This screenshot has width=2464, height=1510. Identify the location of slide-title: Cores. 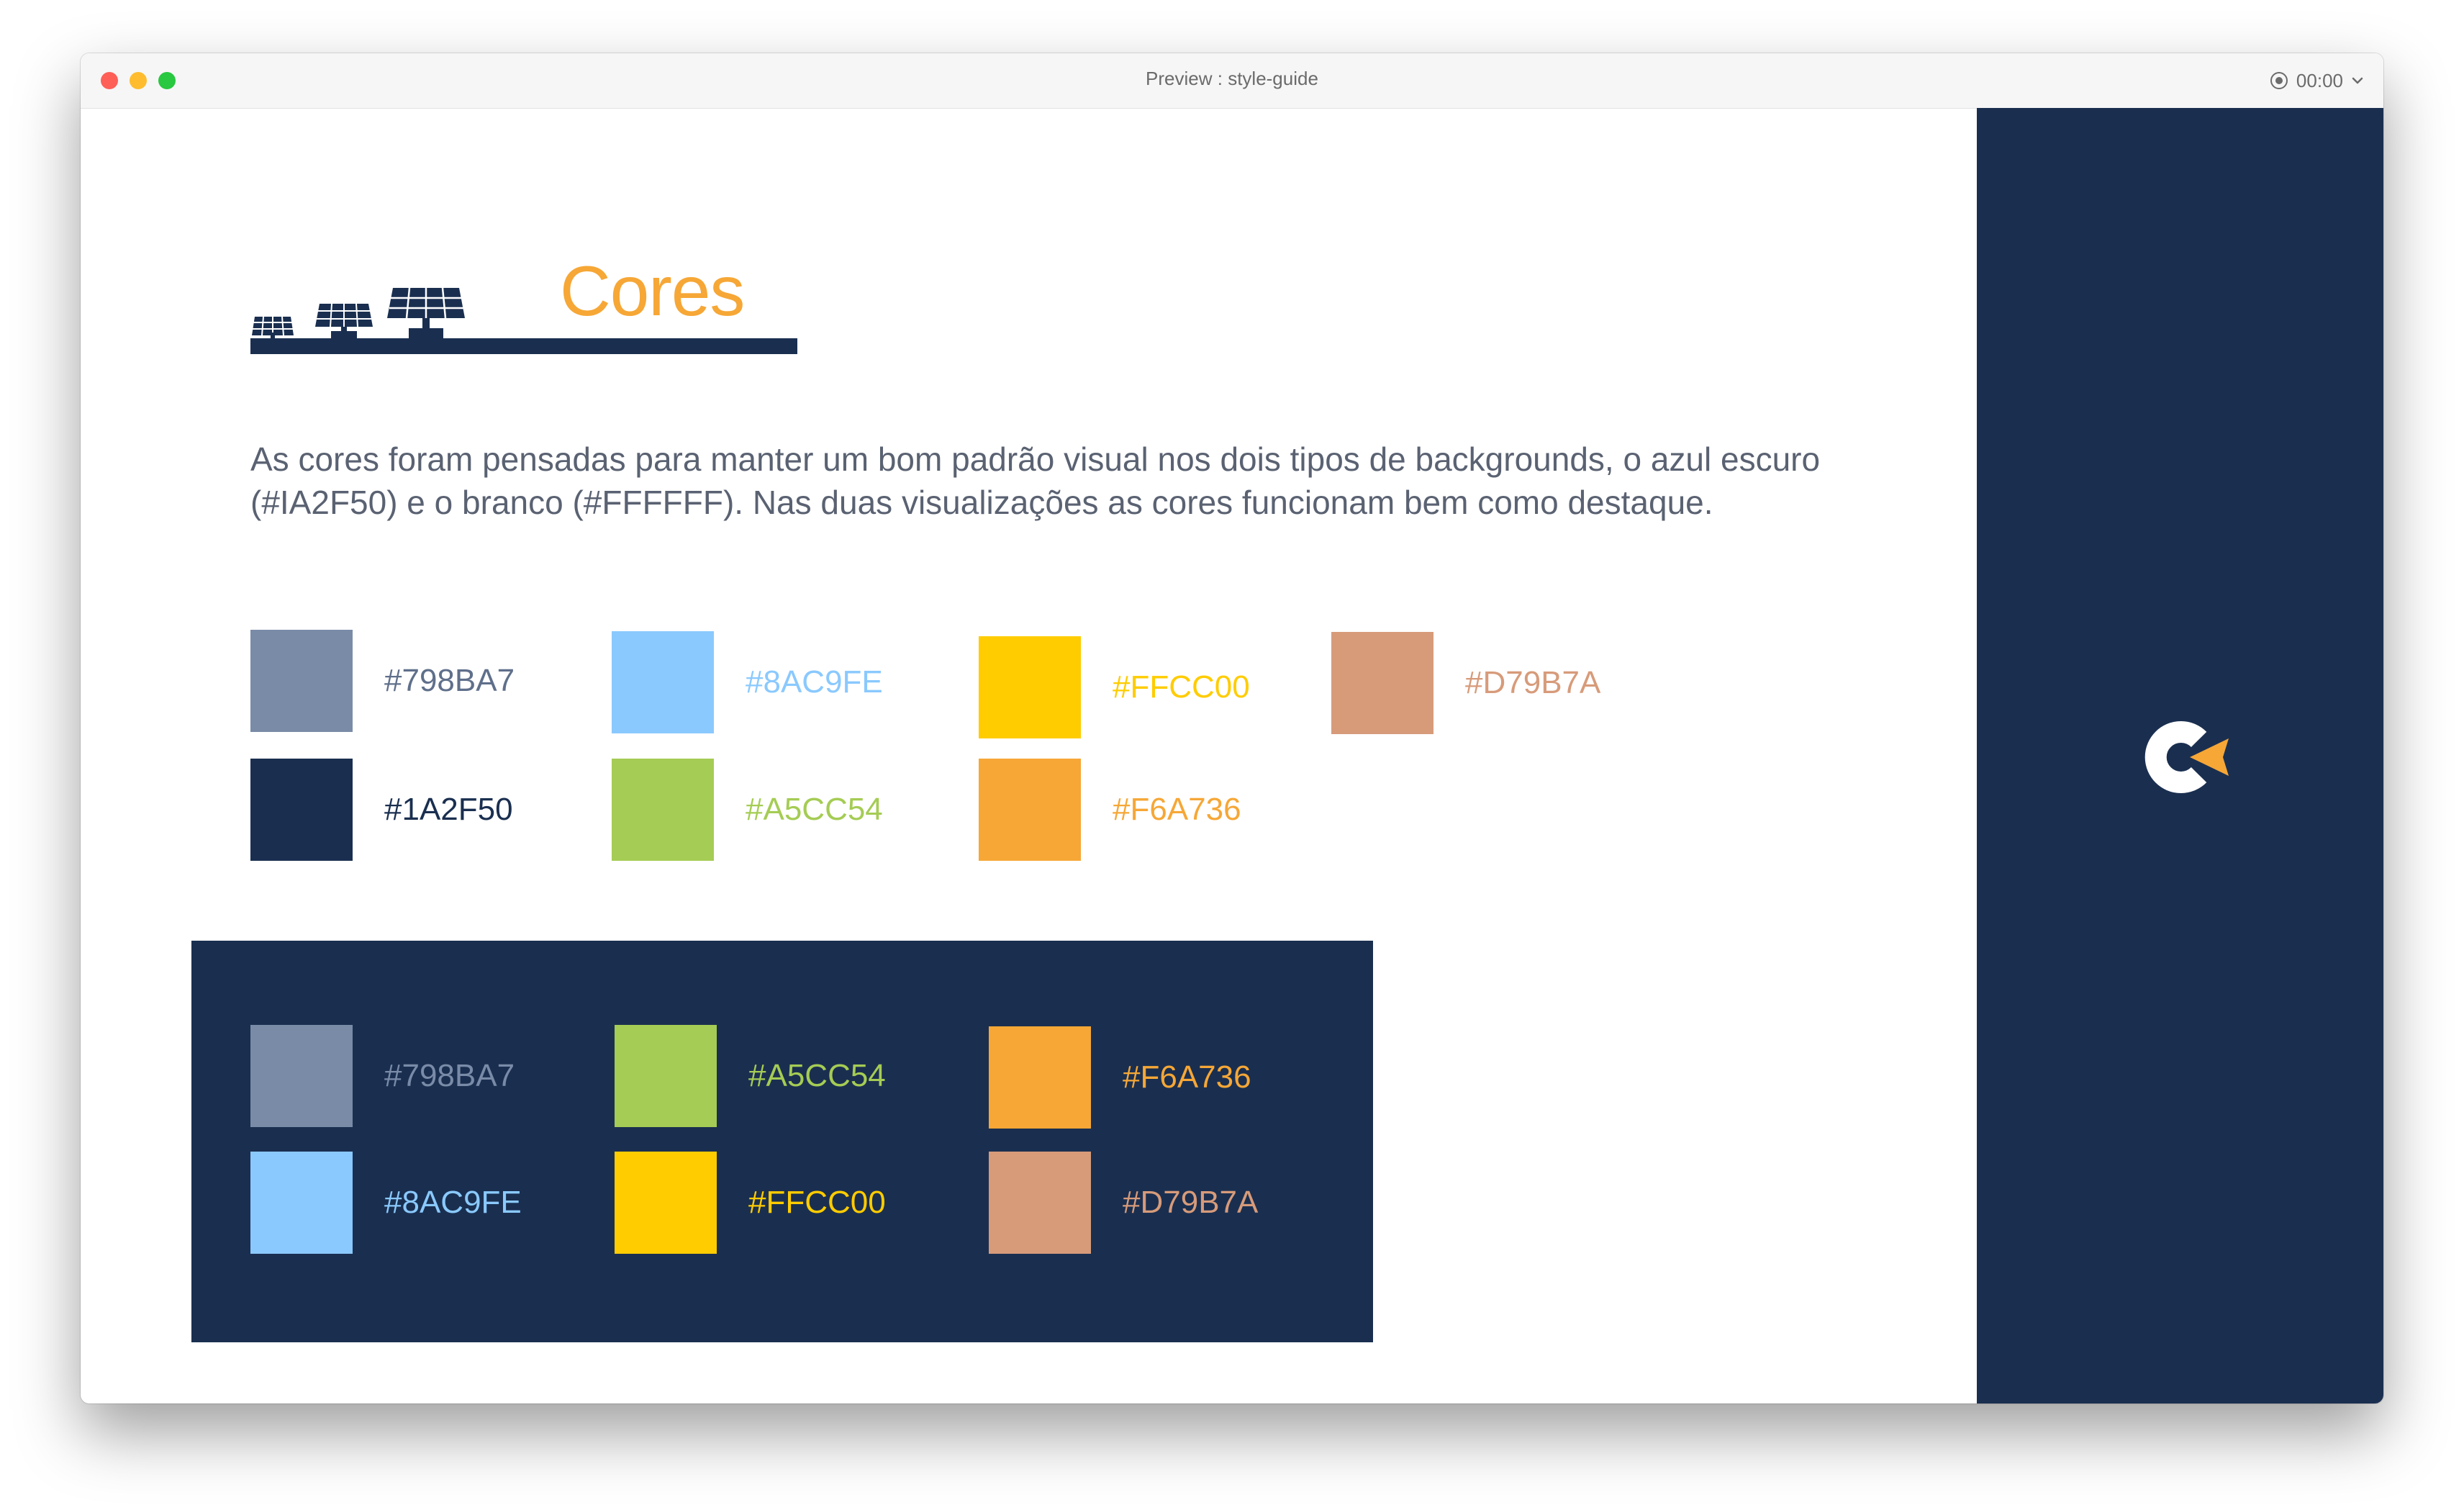
(652, 290).